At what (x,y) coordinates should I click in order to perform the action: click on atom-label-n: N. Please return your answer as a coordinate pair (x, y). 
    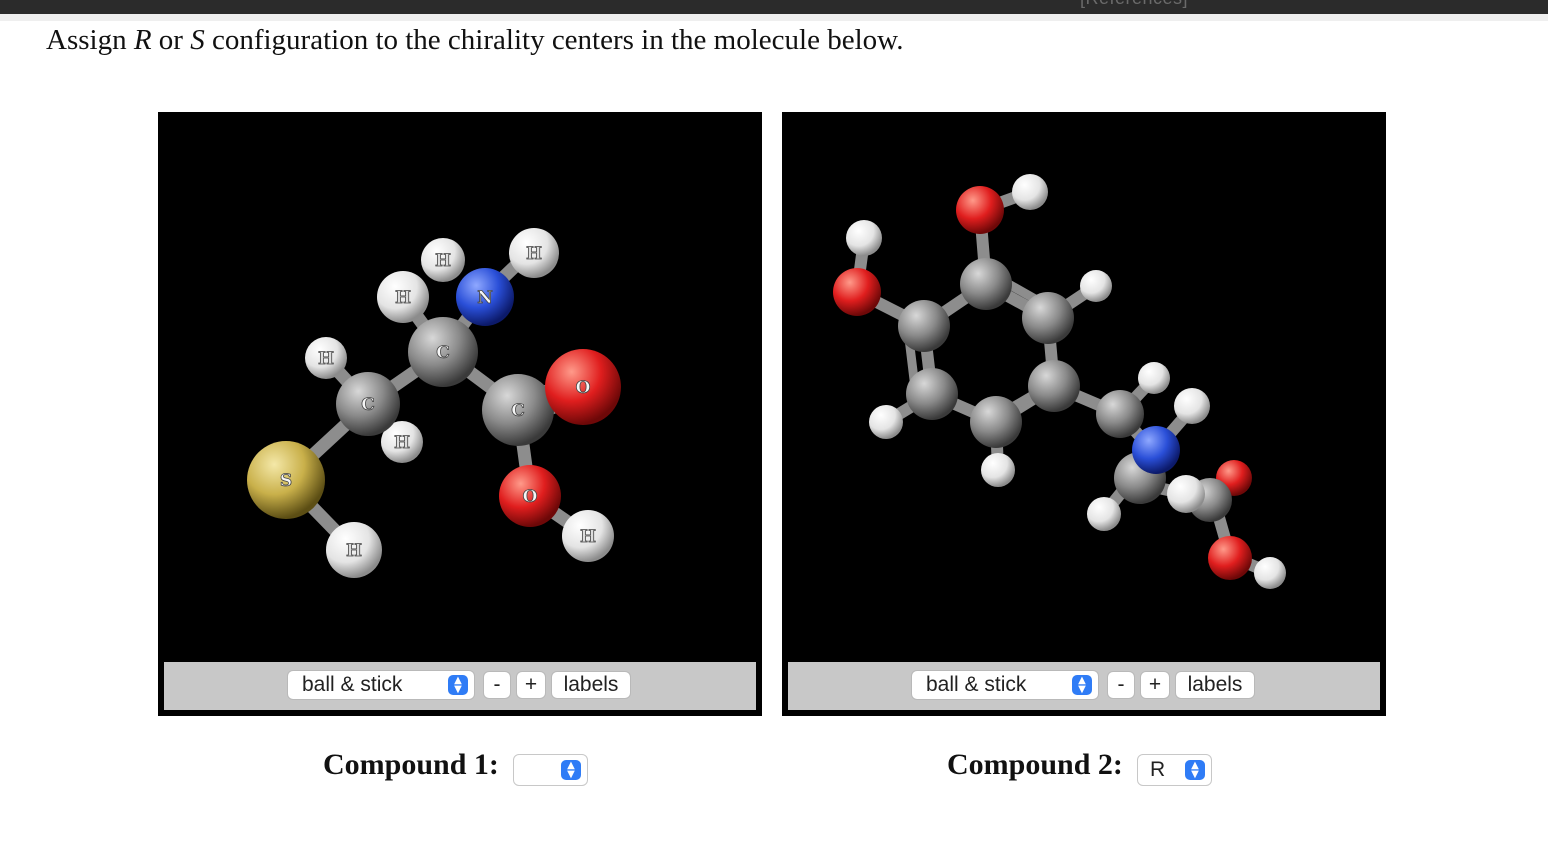
    Looking at the image, I should click on (485, 298).